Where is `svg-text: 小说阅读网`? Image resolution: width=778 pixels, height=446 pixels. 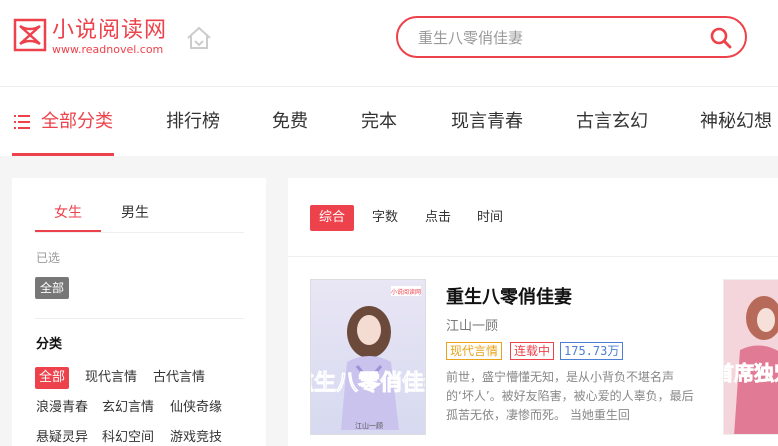 svg-text: 小说阅读网 is located at coordinates (406, 292).